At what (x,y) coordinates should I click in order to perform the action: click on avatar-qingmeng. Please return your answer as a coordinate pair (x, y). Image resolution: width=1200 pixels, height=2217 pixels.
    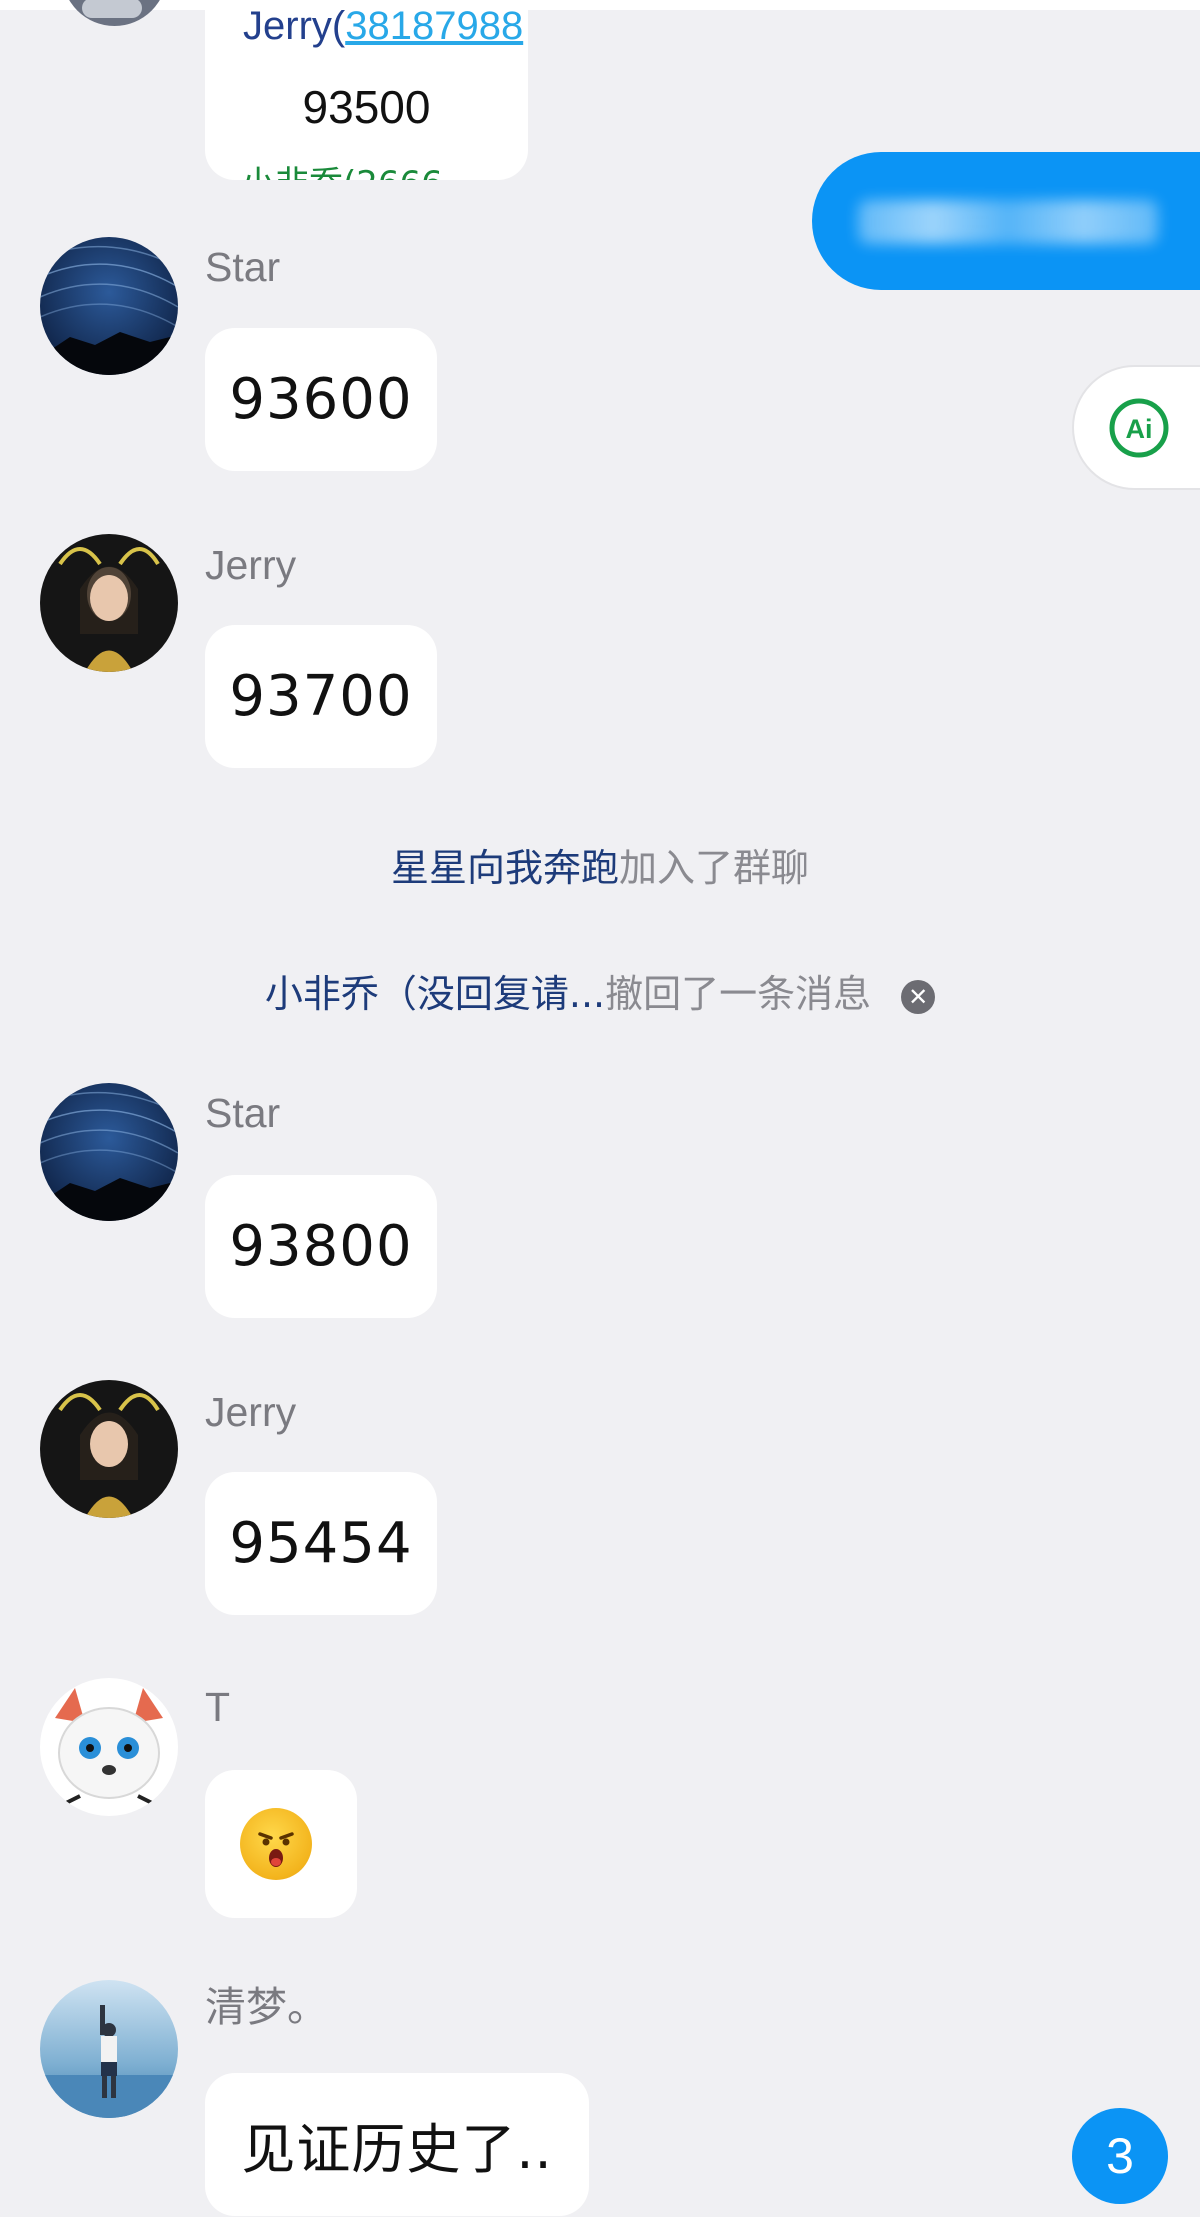
    Looking at the image, I should click on (109, 2049).